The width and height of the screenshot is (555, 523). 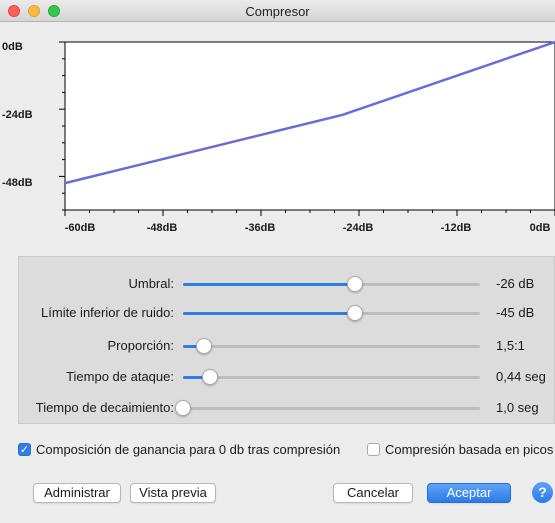 What do you see at coordinates (515, 312) in the screenshot?
I see `noise-floor-value: -45 dB` at bounding box center [515, 312].